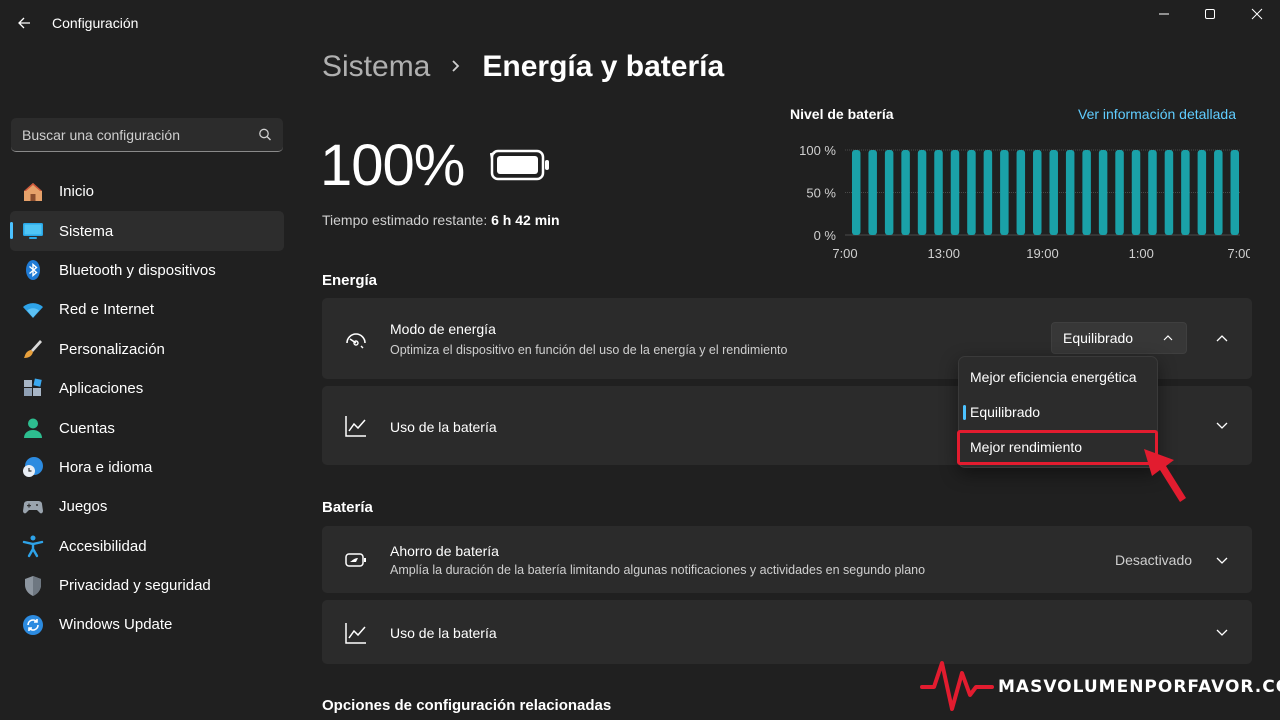  Describe the element at coordinates (525, 220) in the screenshot. I see `time-remaining-value: 6 h 42 min` at that location.